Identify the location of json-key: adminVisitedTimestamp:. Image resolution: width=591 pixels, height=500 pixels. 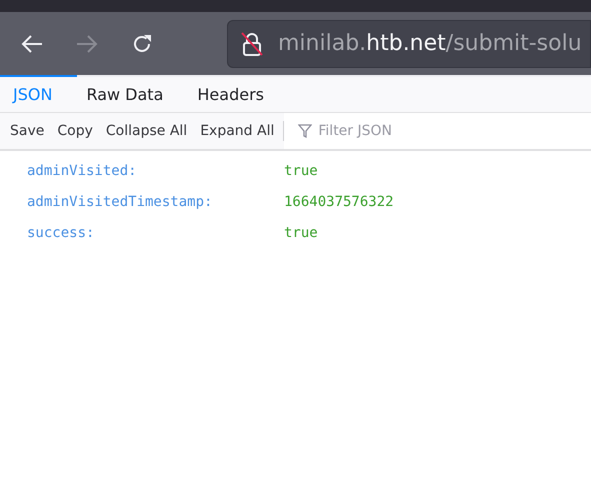
(155, 202).